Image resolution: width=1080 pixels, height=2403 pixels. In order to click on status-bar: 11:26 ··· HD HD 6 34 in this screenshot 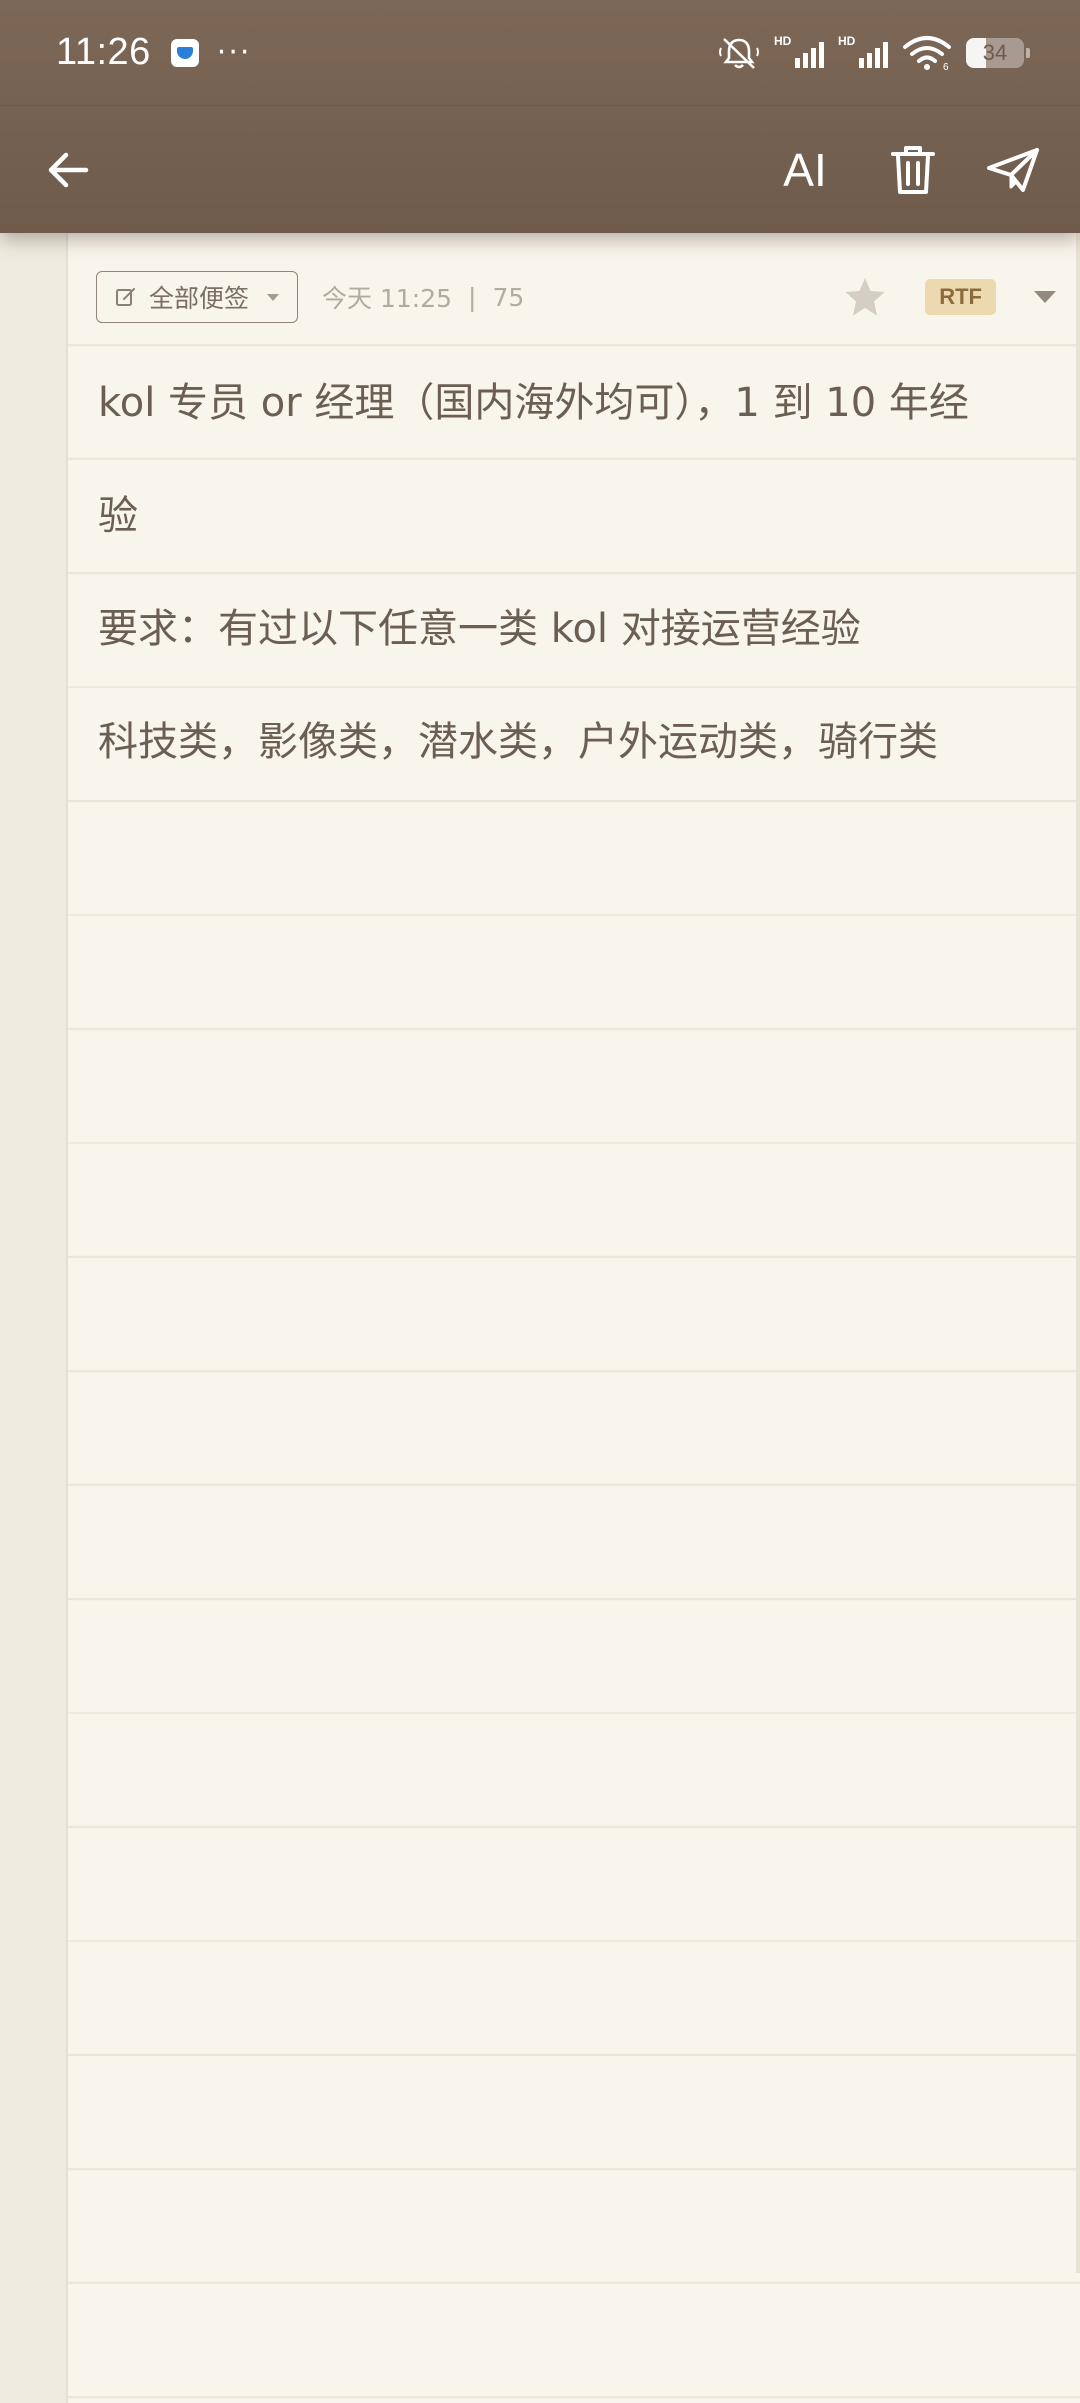, I will do `click(540, 52)`.